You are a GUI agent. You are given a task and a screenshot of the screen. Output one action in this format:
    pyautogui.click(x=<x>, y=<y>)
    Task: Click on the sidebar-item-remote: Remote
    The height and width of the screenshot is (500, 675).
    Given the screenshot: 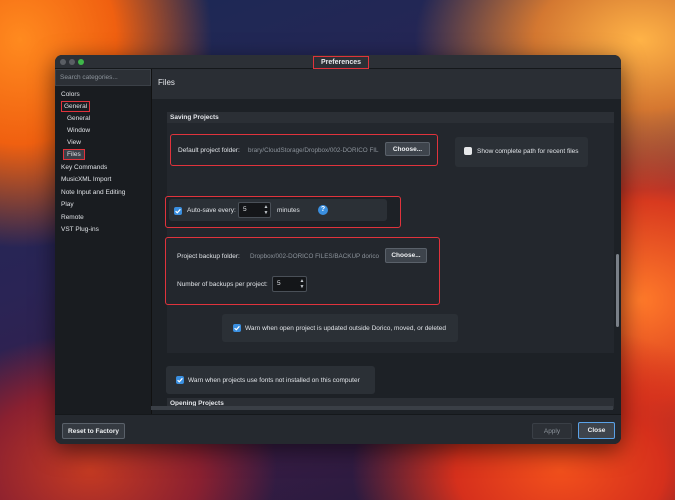 What is the action you would take?
    pyautogui.click(x=103, y=218)
    